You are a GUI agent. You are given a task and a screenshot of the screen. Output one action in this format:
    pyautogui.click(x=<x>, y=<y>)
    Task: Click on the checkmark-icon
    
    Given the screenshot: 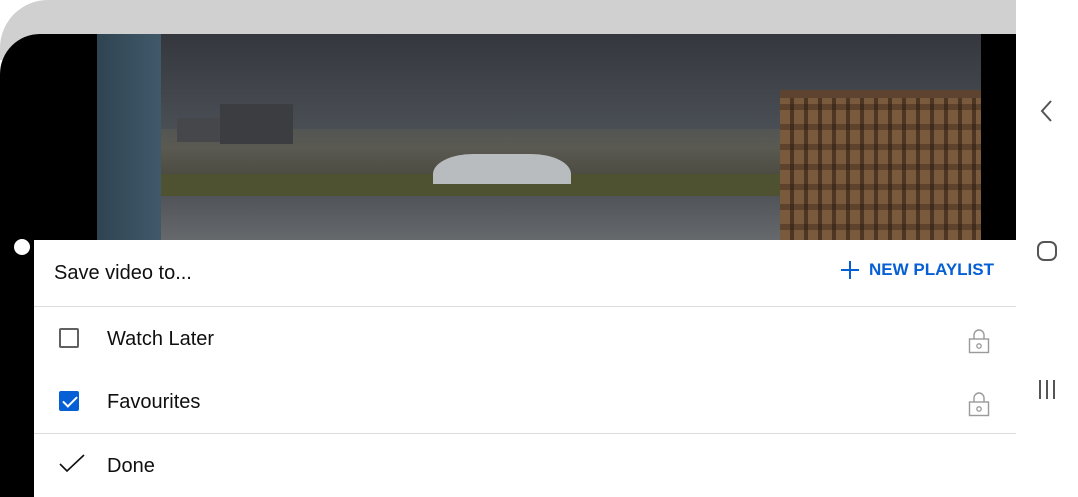 What is the action you would take?
    pyautogui.click(x=72, y=463)
    